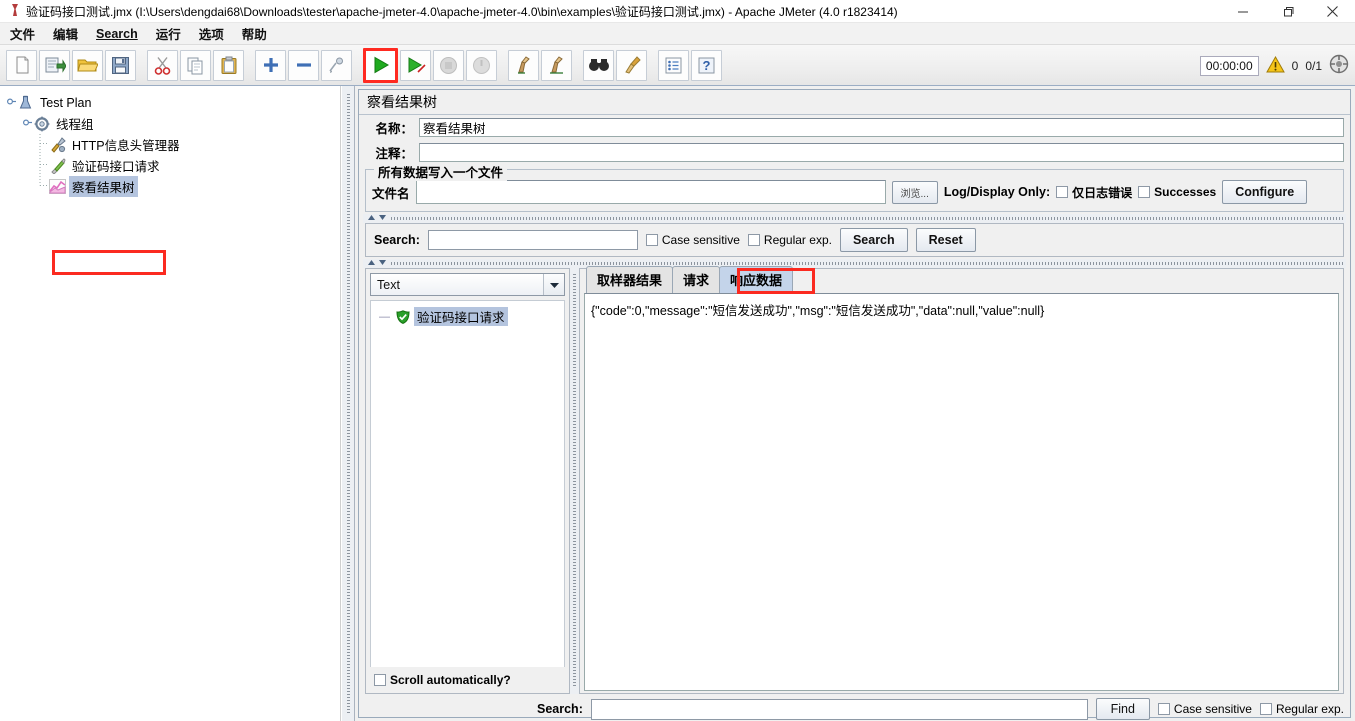 The image size is (1355, 721). I want to click on find-button: Find, so click(1122, 709).